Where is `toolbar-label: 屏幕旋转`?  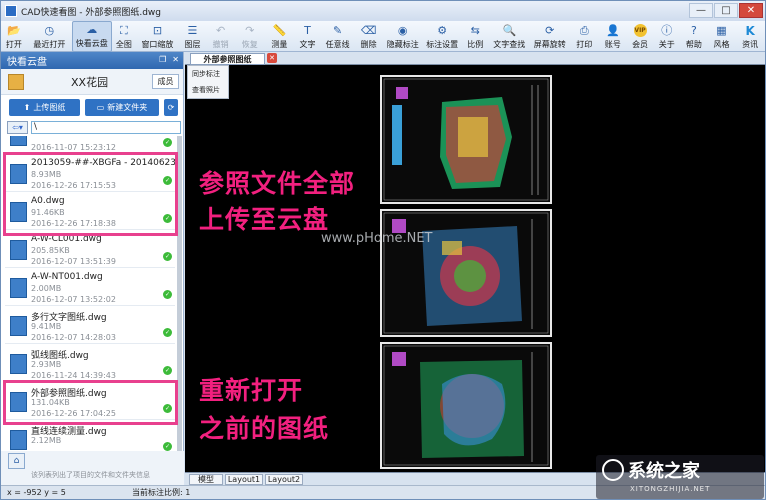
toolbar-label: 屏幕旋转 is located at coordinates (549, 44).